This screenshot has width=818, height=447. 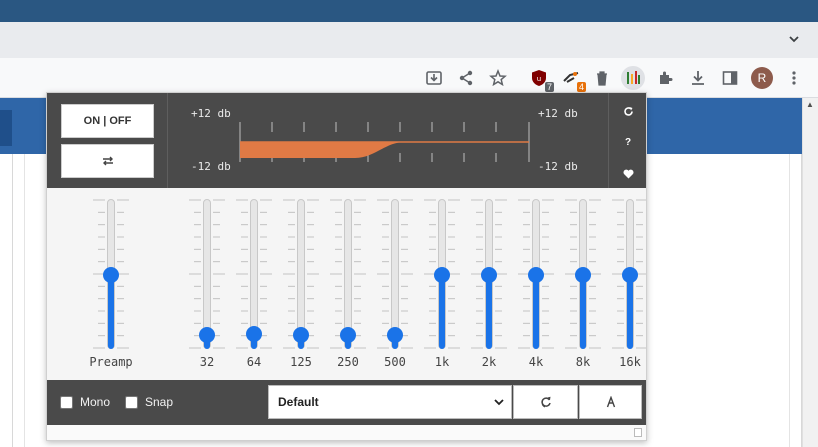 I want to click on db-min-right: -12 db, so click(x=558, y=166).